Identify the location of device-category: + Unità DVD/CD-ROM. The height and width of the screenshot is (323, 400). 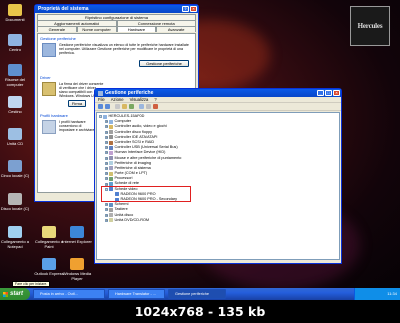
(218, 220).